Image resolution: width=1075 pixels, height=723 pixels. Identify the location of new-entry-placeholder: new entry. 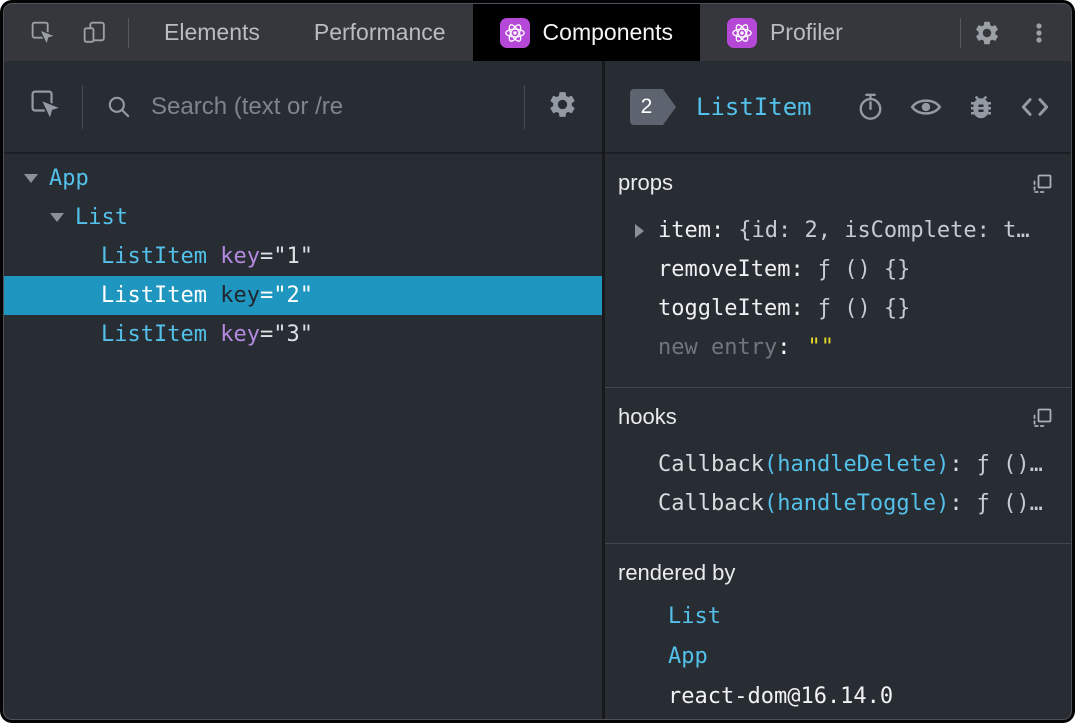
(717, 347).